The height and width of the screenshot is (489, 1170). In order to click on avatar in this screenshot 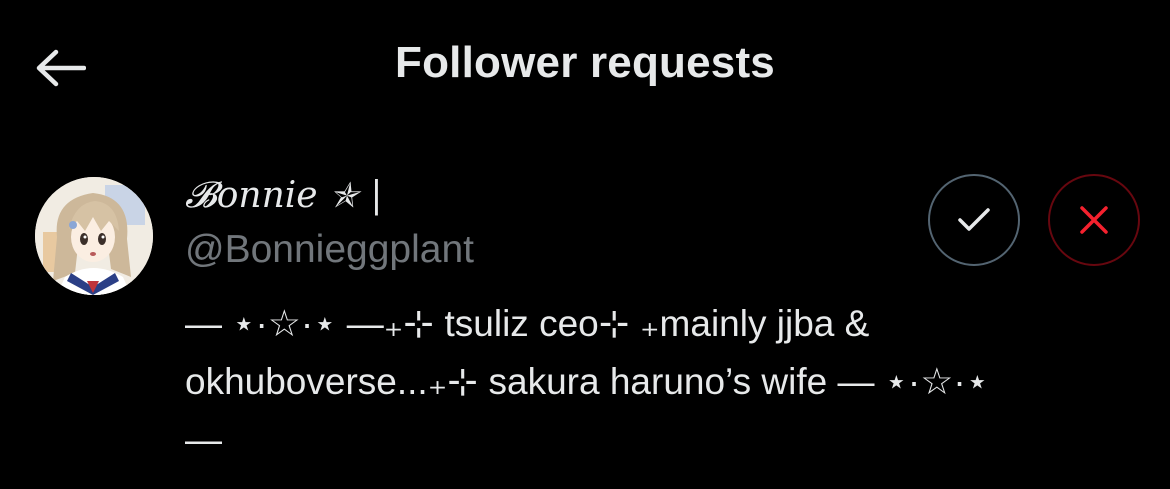, I will do `click(94, 236)`.